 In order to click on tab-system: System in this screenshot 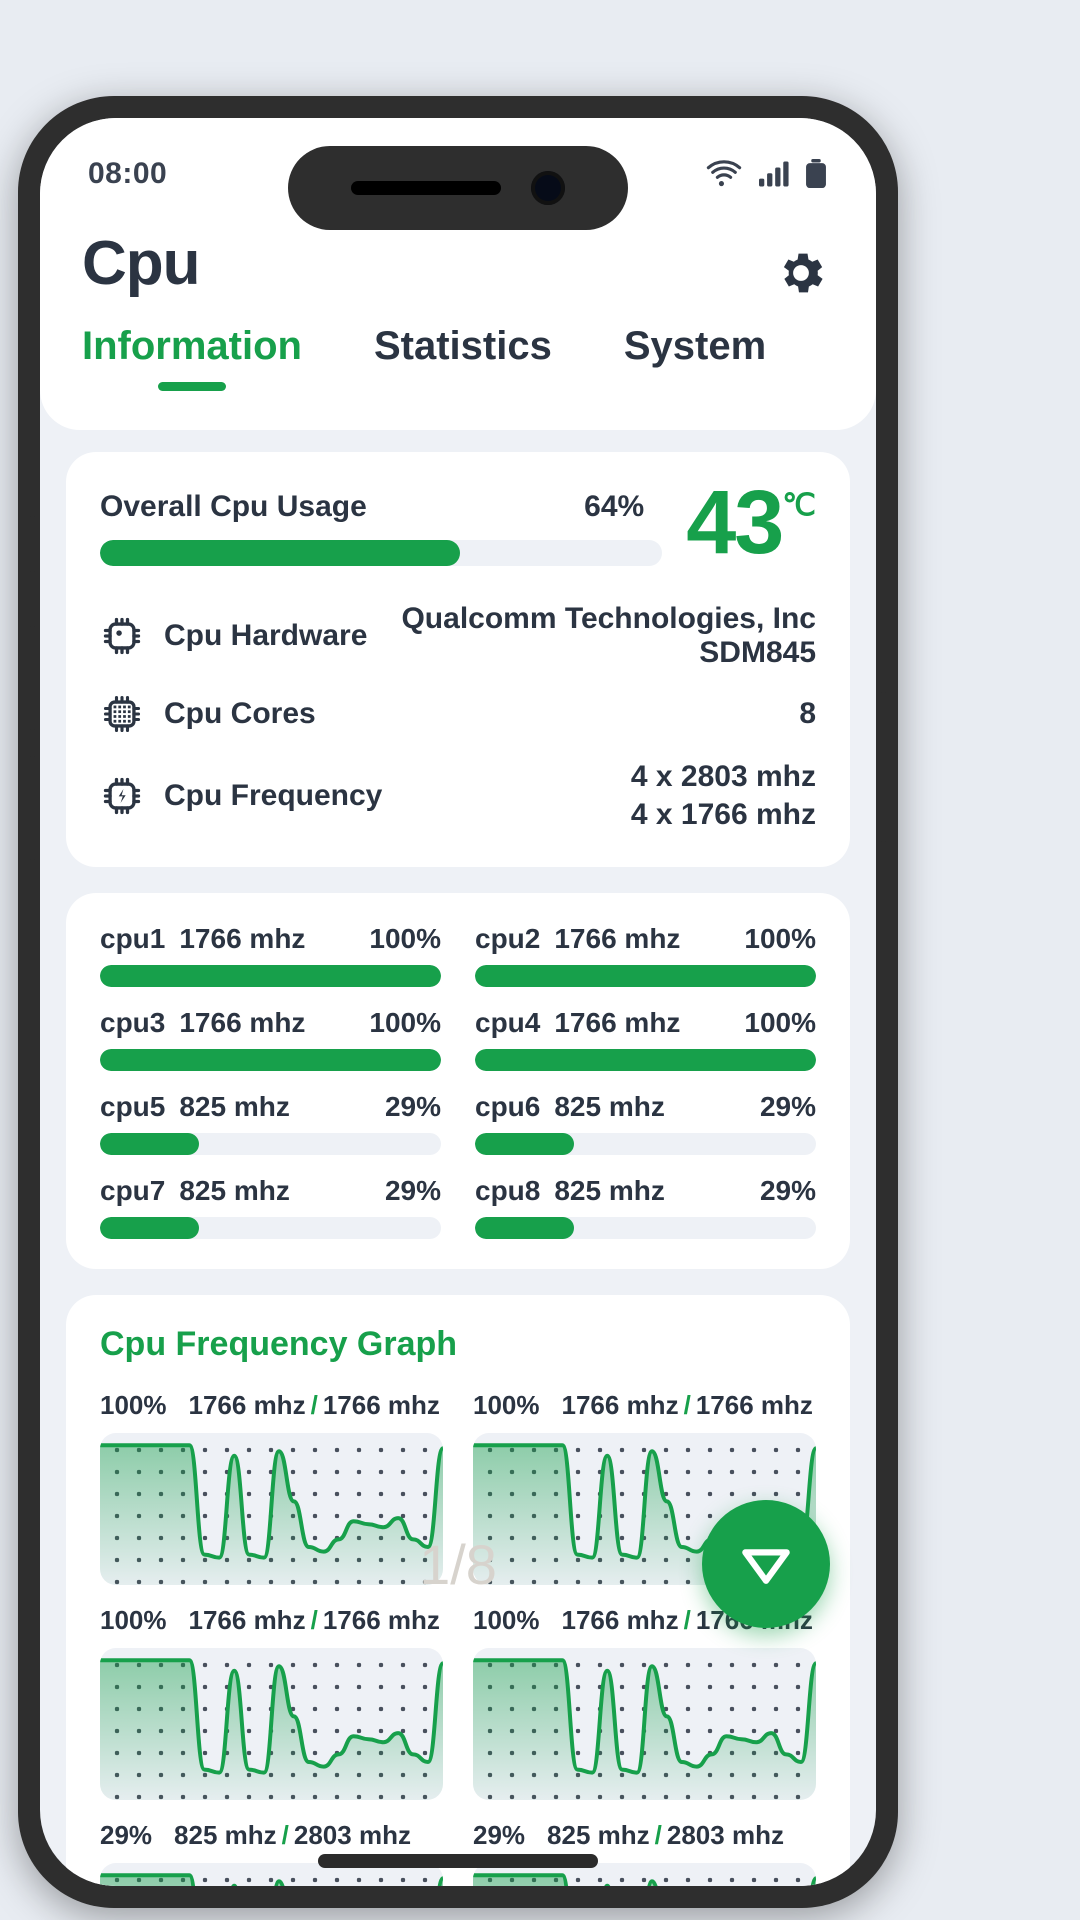, I will do `click(695, 357)`.